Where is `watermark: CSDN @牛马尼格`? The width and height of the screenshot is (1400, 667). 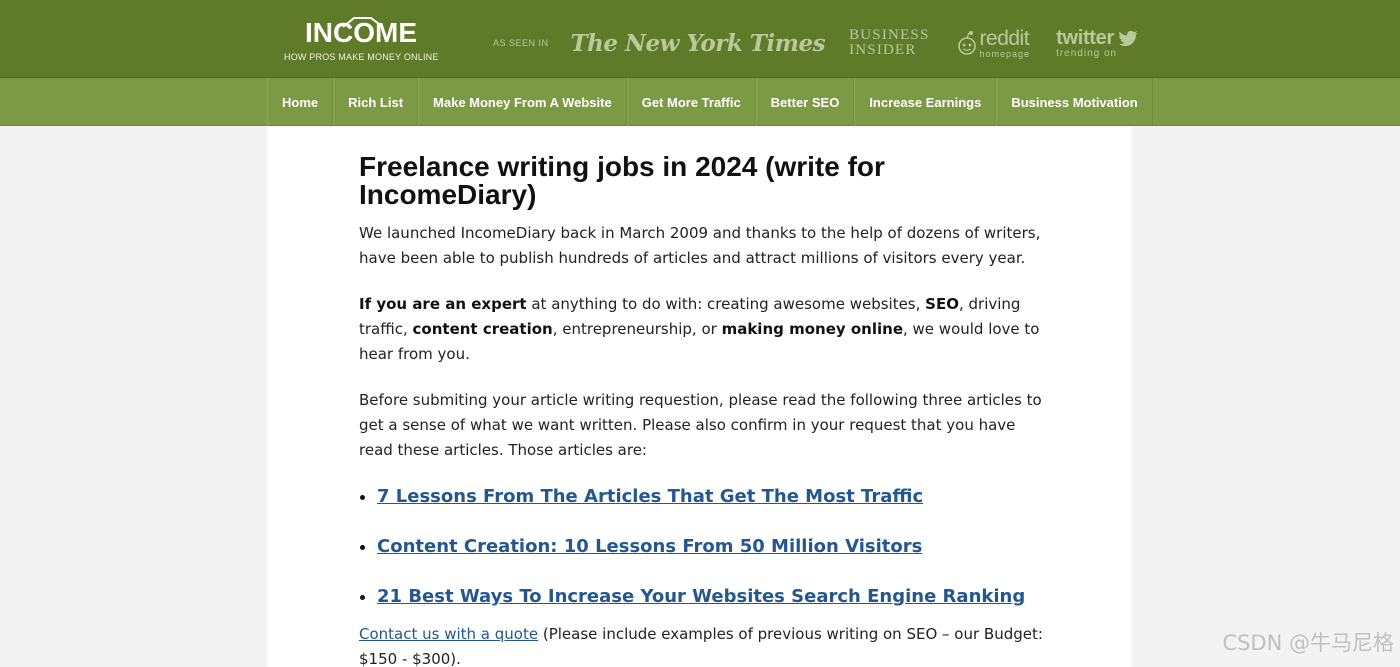 watermark: CSDN @牛马尼格 is located at coordinates (1308, 643).